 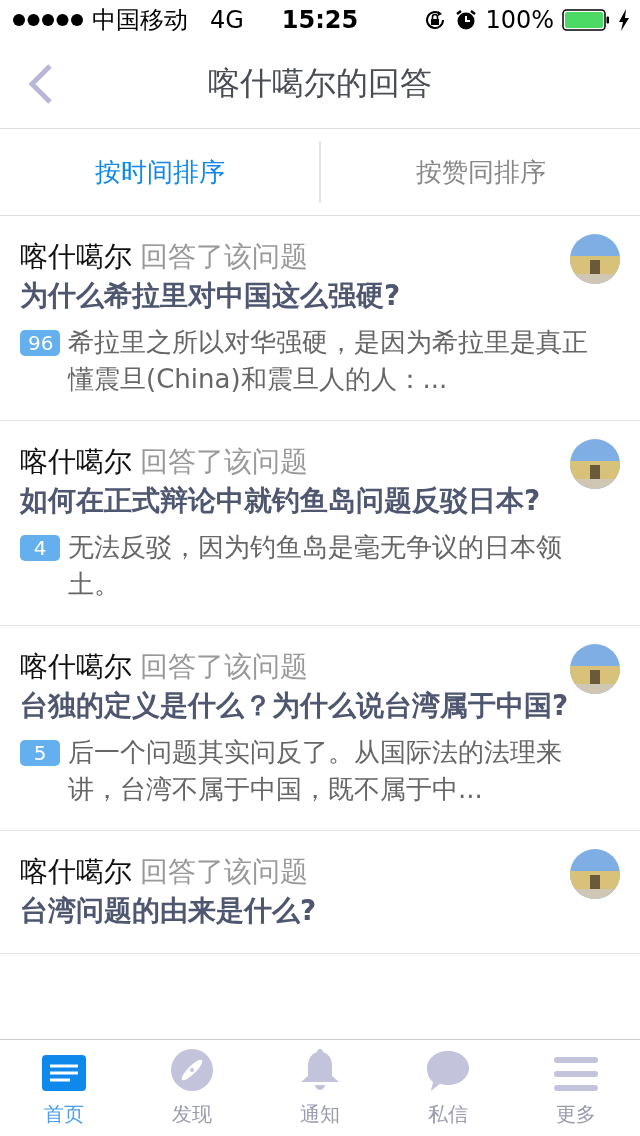 I want to click on speech-bubble-icon, so click(x=448, y=1071).